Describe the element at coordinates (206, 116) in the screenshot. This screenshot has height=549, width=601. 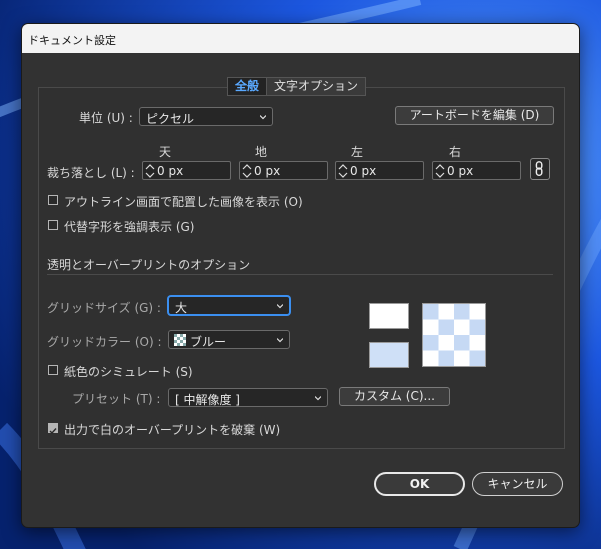
I see `units-select: ピクセル` at that location.